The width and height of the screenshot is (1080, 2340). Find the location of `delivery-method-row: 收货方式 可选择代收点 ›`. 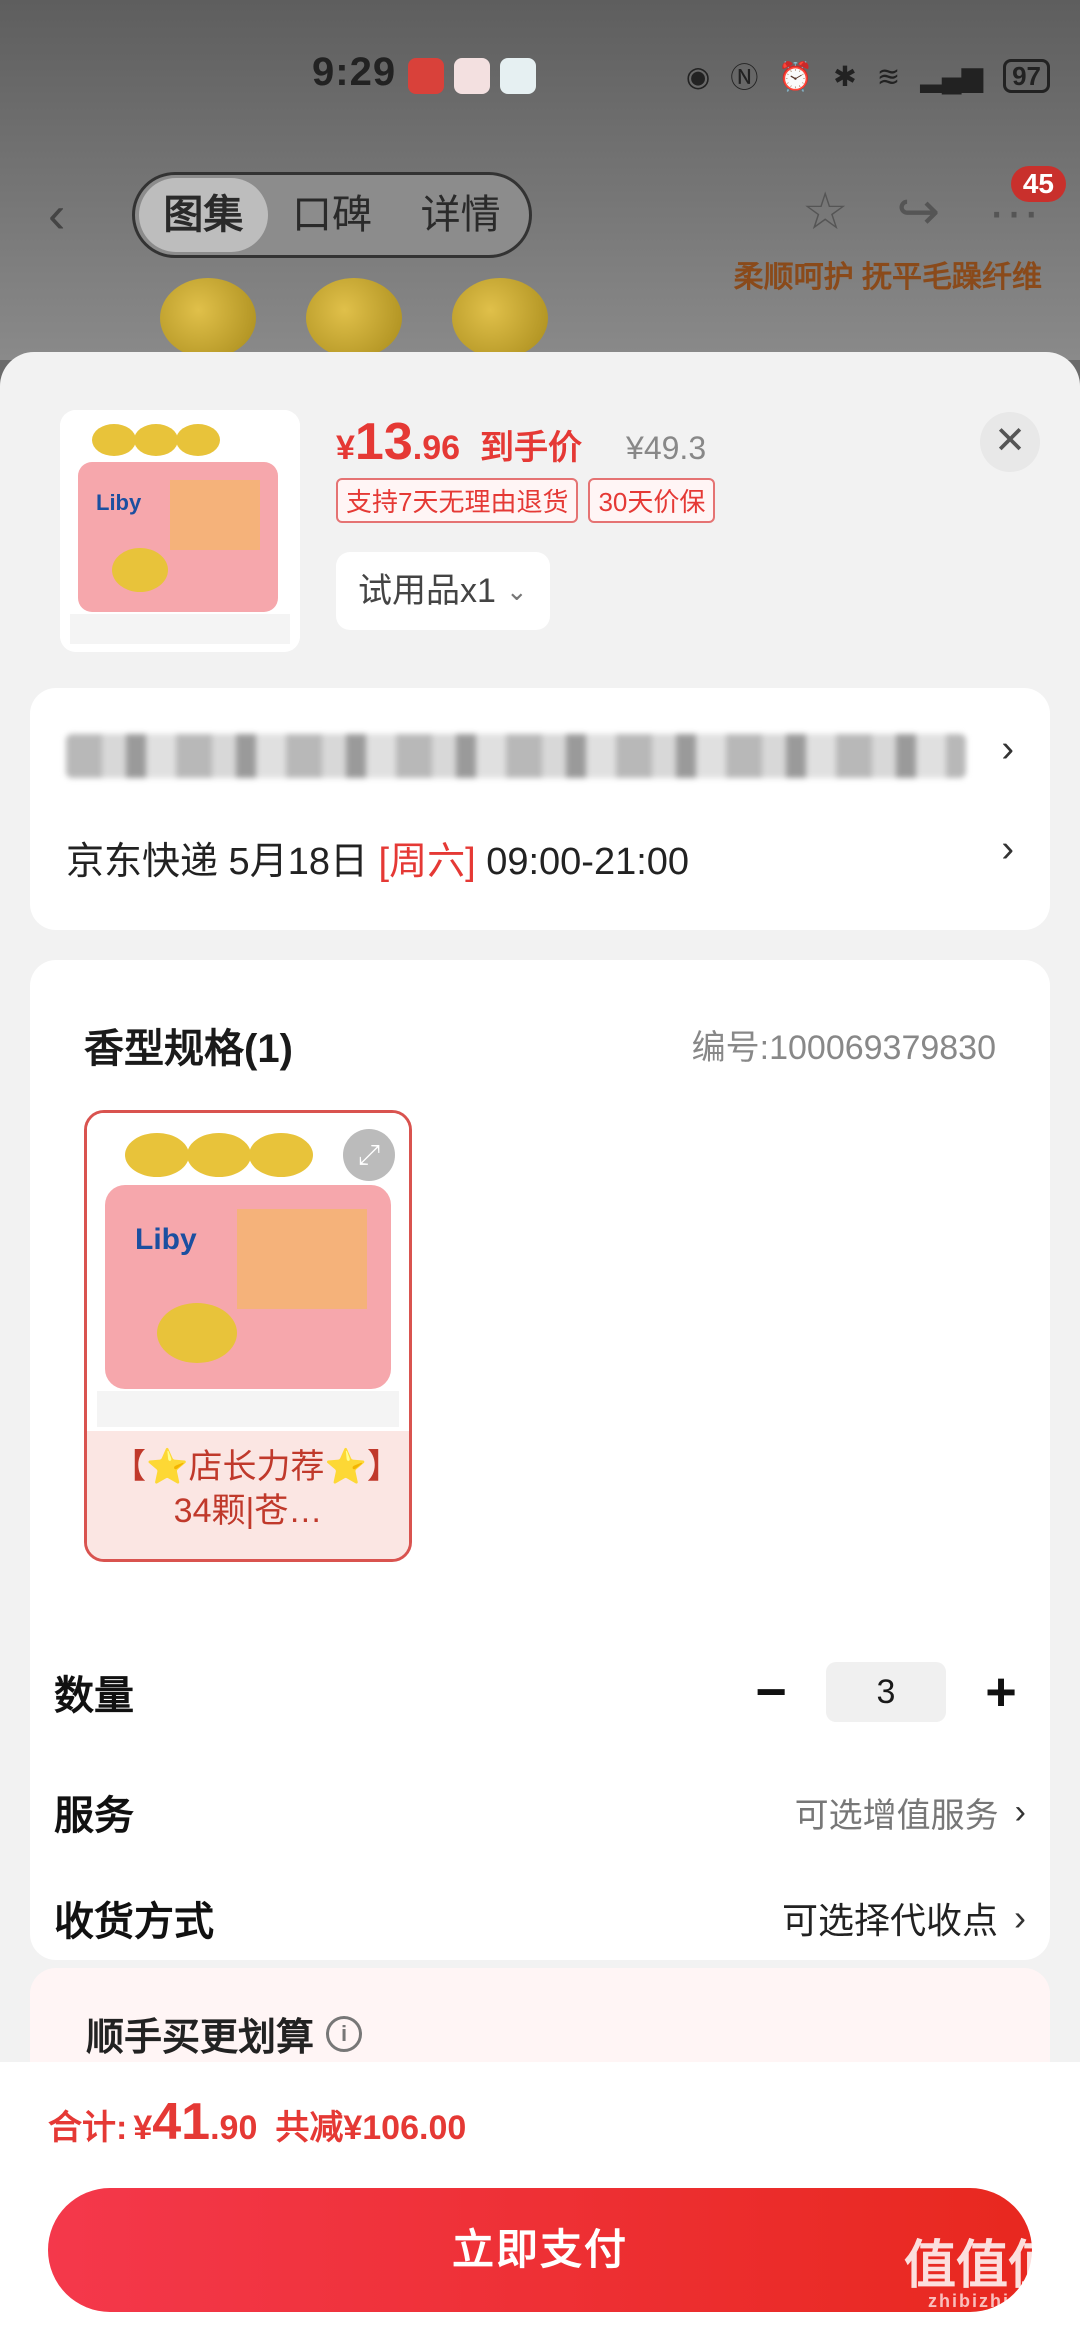

delivery-method-row: 收货方式 可选择代收点 › is located at coordinates (540, 1918).